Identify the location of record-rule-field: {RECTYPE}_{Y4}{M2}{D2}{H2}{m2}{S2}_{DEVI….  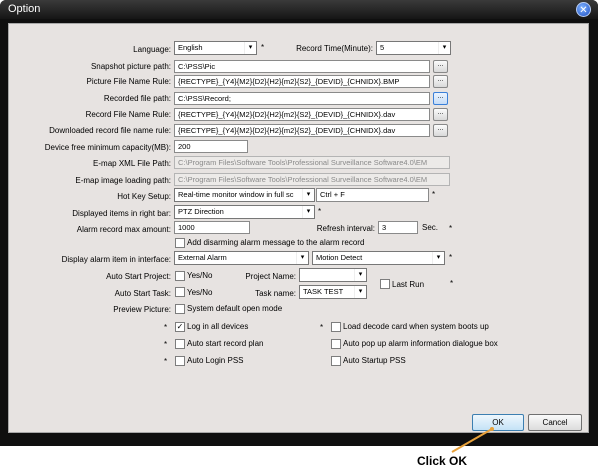
(302, 114).